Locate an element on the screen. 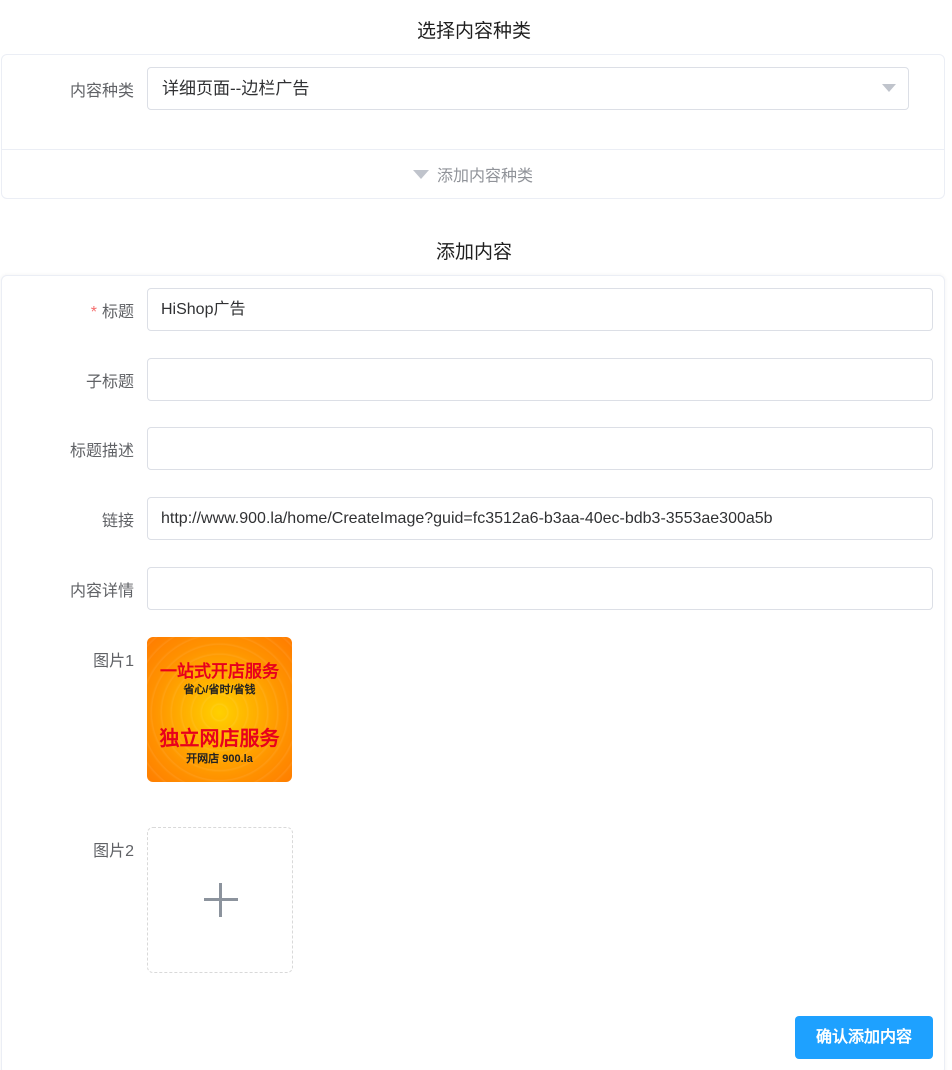  add-content-type-label: 添加内容种类 is located at coordinates (484, 176).